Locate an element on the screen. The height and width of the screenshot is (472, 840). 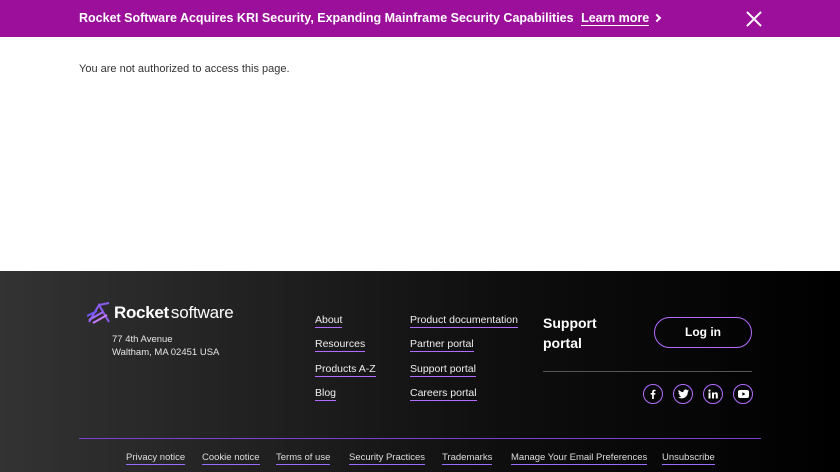
security-practices-link: Security Practices is located at coordinates (387, 458).